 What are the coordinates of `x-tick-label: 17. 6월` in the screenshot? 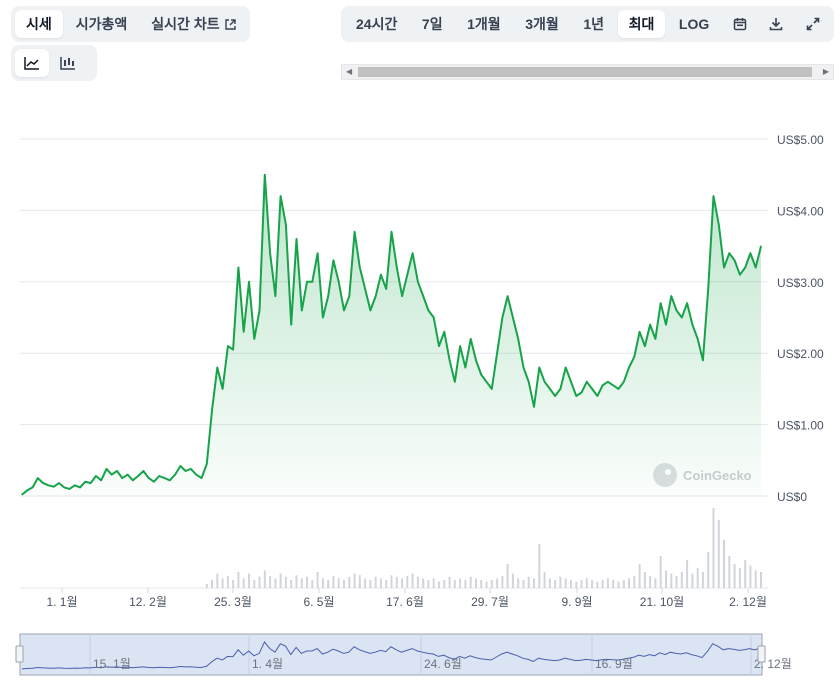 It's located at (405, 602).